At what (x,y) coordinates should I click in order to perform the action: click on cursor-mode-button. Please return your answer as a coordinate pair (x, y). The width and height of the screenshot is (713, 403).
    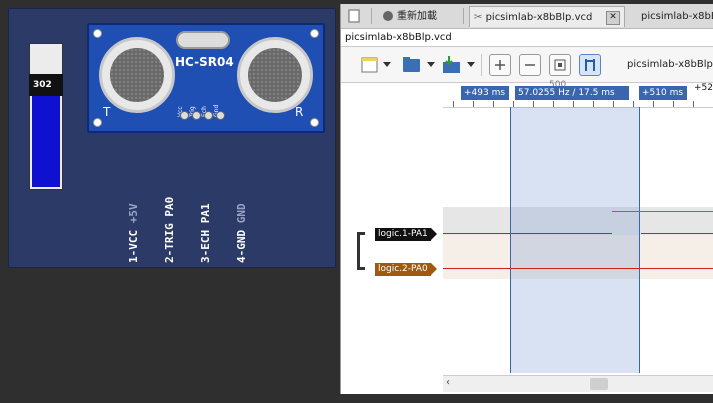
    Looking at the image, I should click on (590, 65).